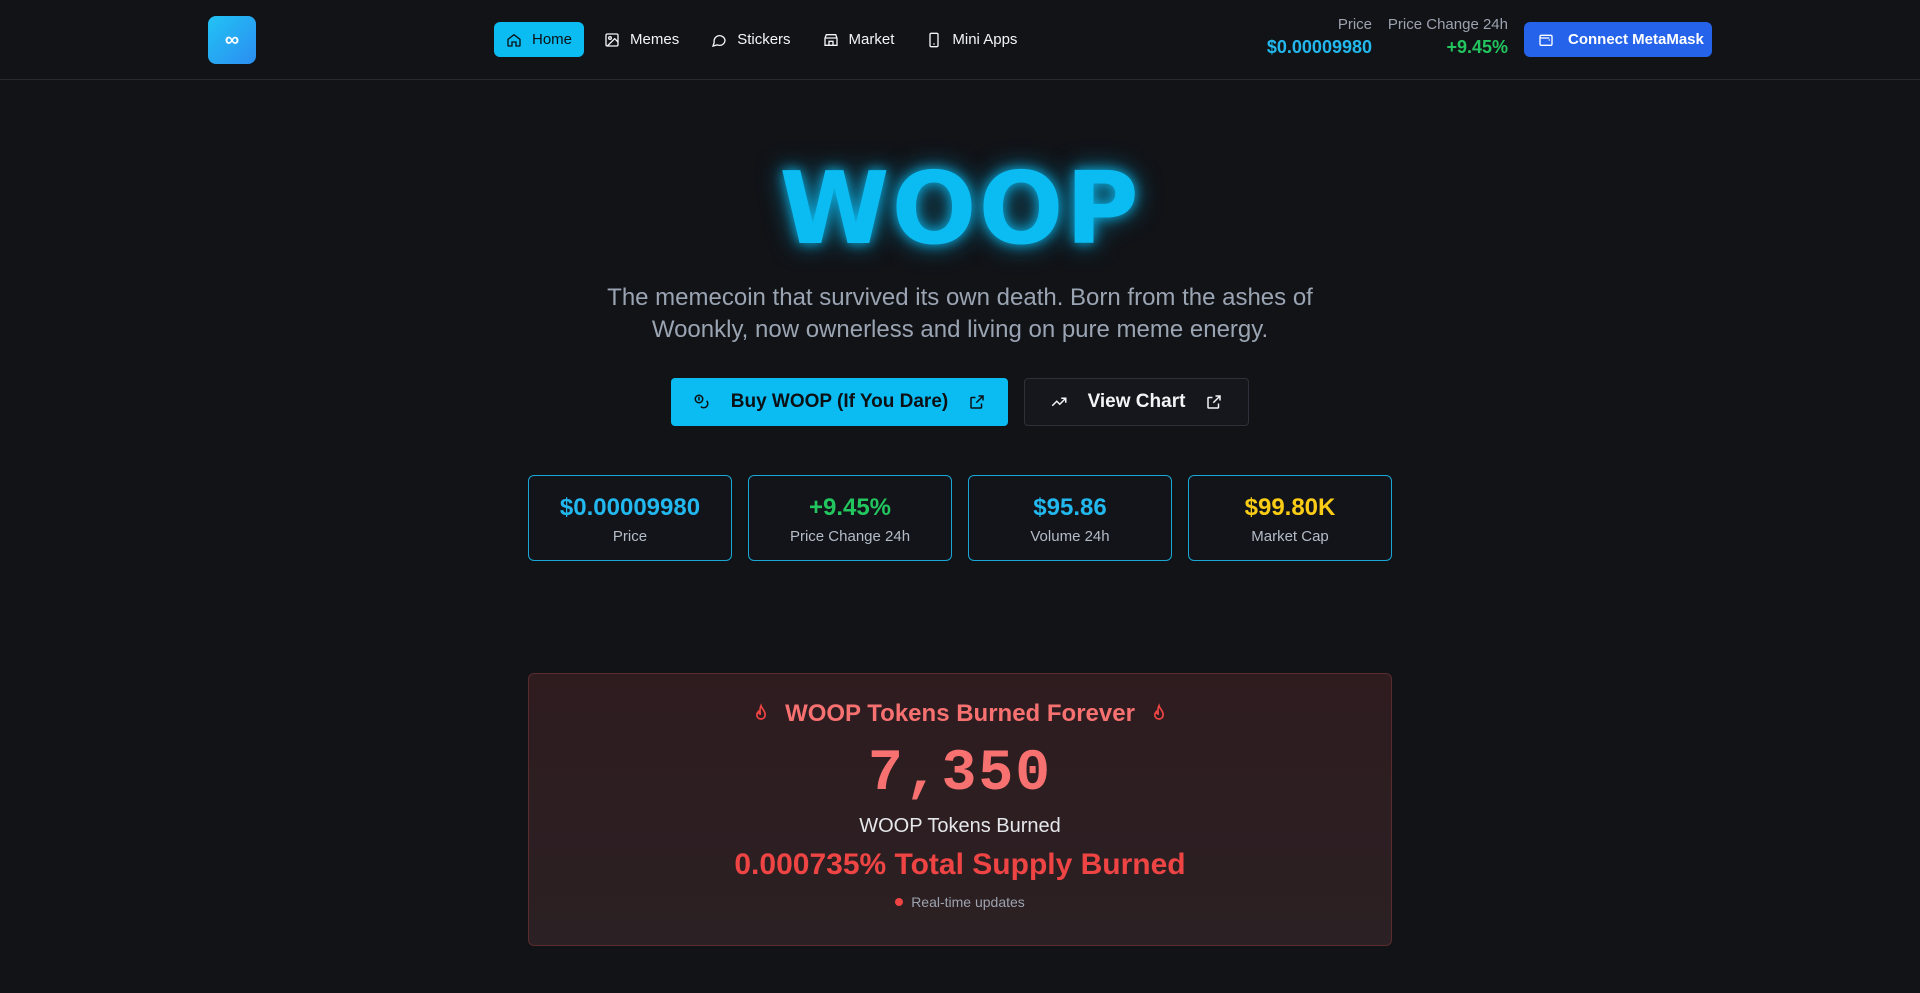 This screenshot has width=1920, height=993. What do you see at coordinates (630, 507) in the screenshot?
I see `stat-value: $0.00009980` at bounding box center [630, 507].